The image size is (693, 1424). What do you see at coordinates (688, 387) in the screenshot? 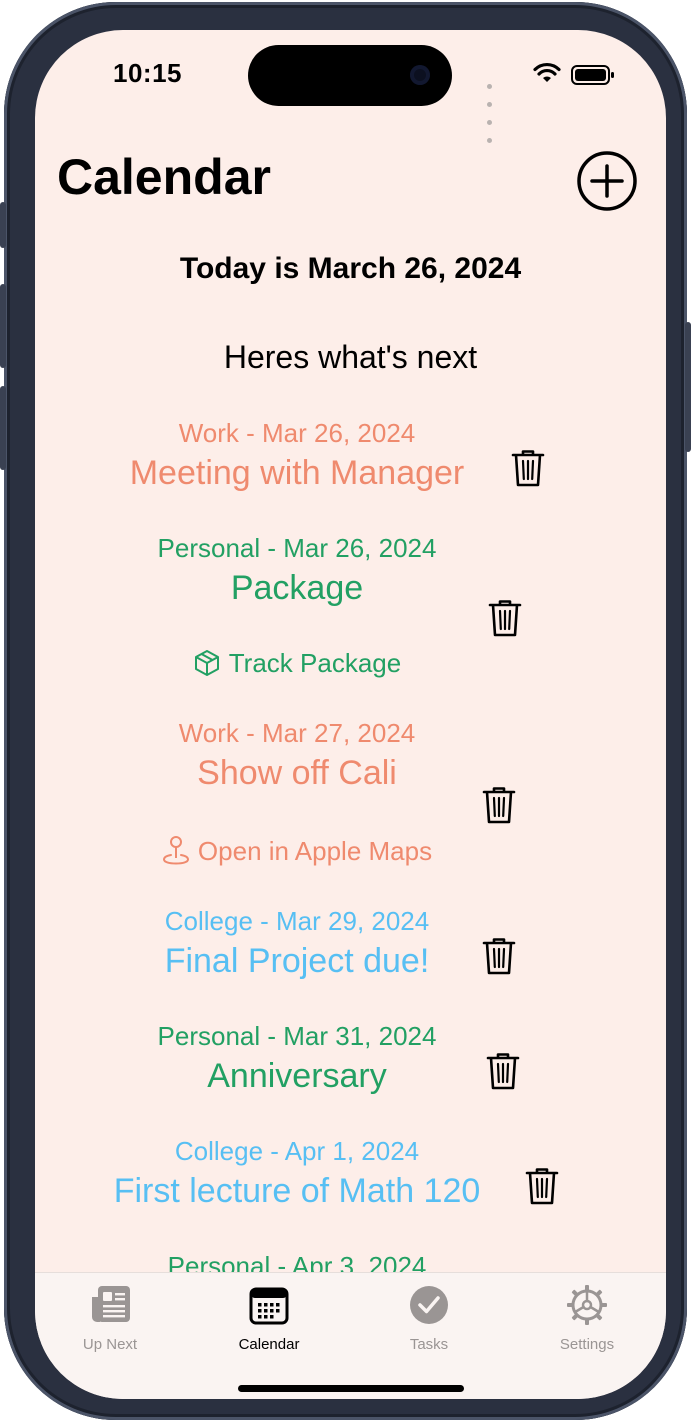
I see `power-button` at bounding box center [688, 387].